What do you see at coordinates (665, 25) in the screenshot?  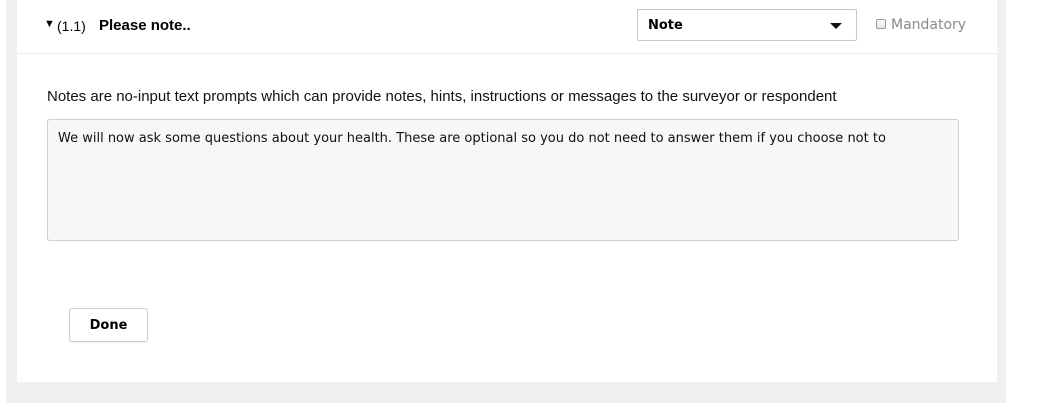 I see `question-type-value: Note` at bounding box center [665, 25].